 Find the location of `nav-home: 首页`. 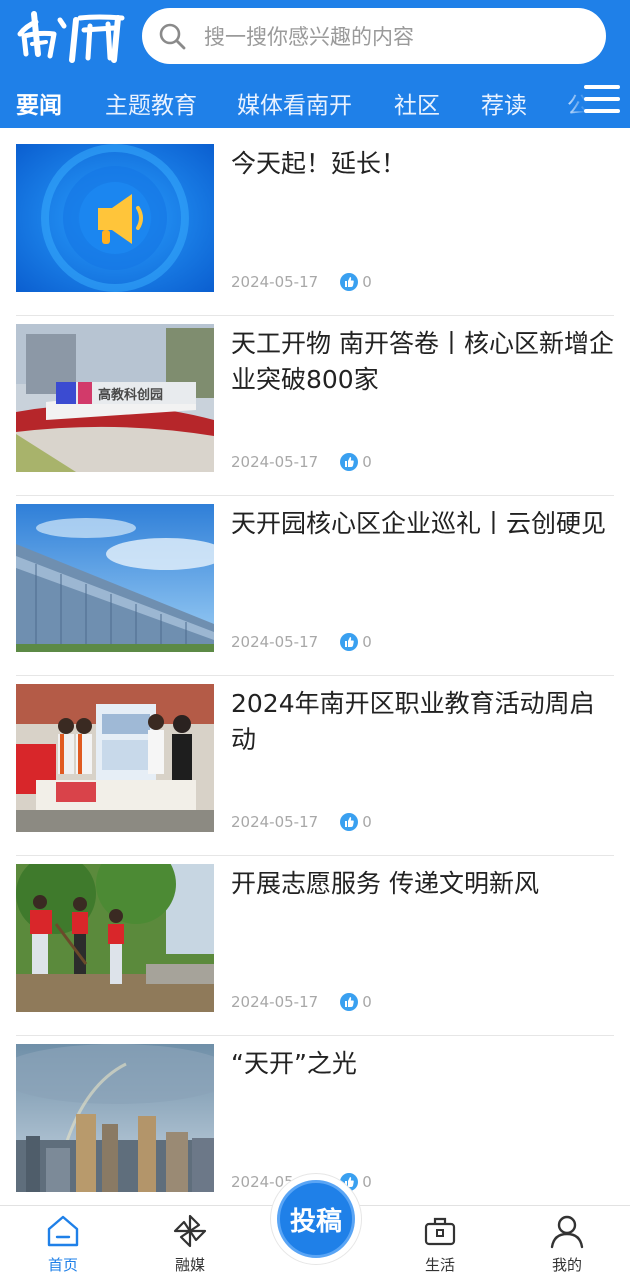

nav-home: 首页 is located at coordinates (63, 1245).